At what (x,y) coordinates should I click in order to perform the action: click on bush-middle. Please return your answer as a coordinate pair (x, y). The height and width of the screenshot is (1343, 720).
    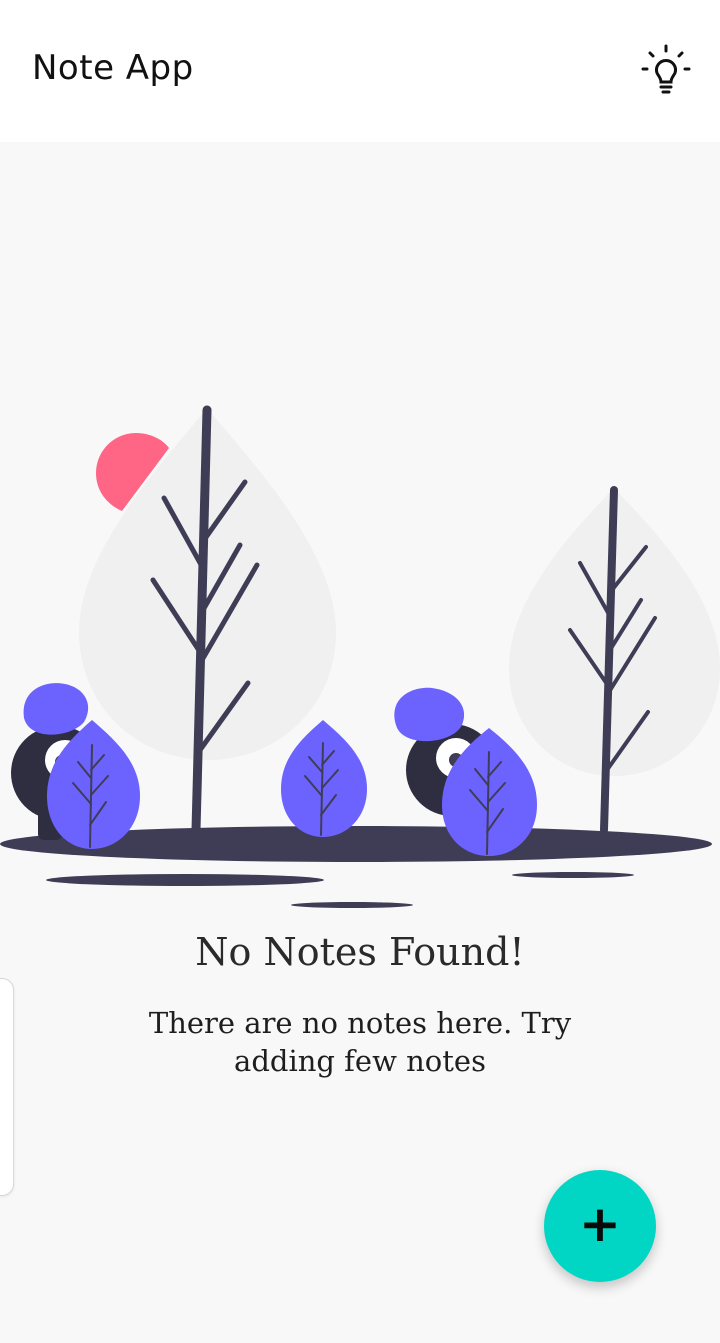
    Looking at the image, I should click on (324, 778).